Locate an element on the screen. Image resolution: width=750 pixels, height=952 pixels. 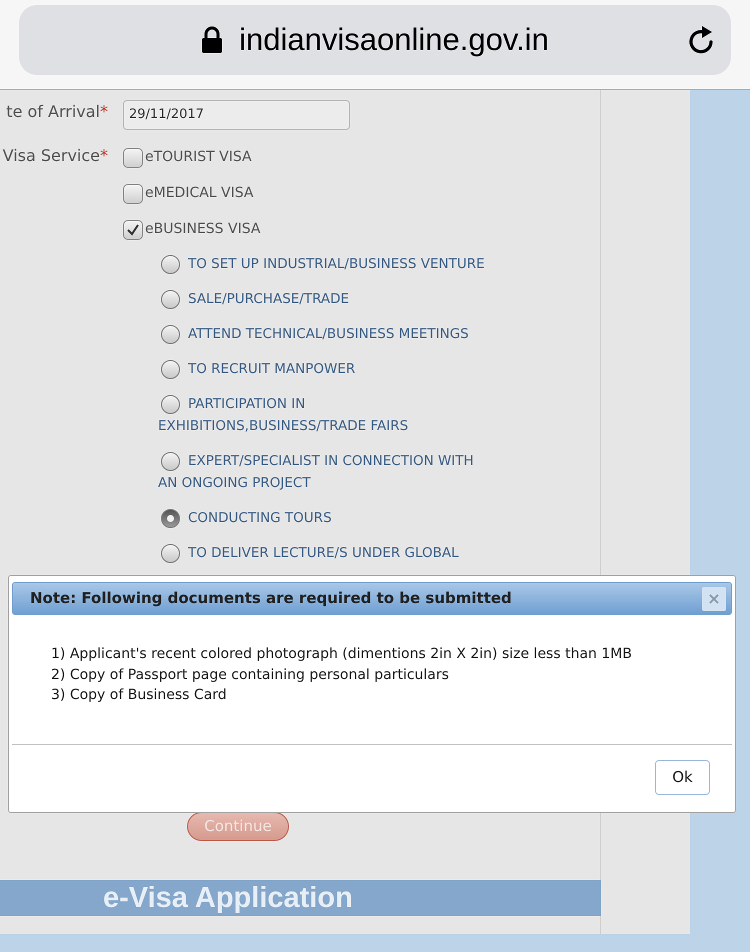
checkmark-icon is located at coordinates (133, 229).